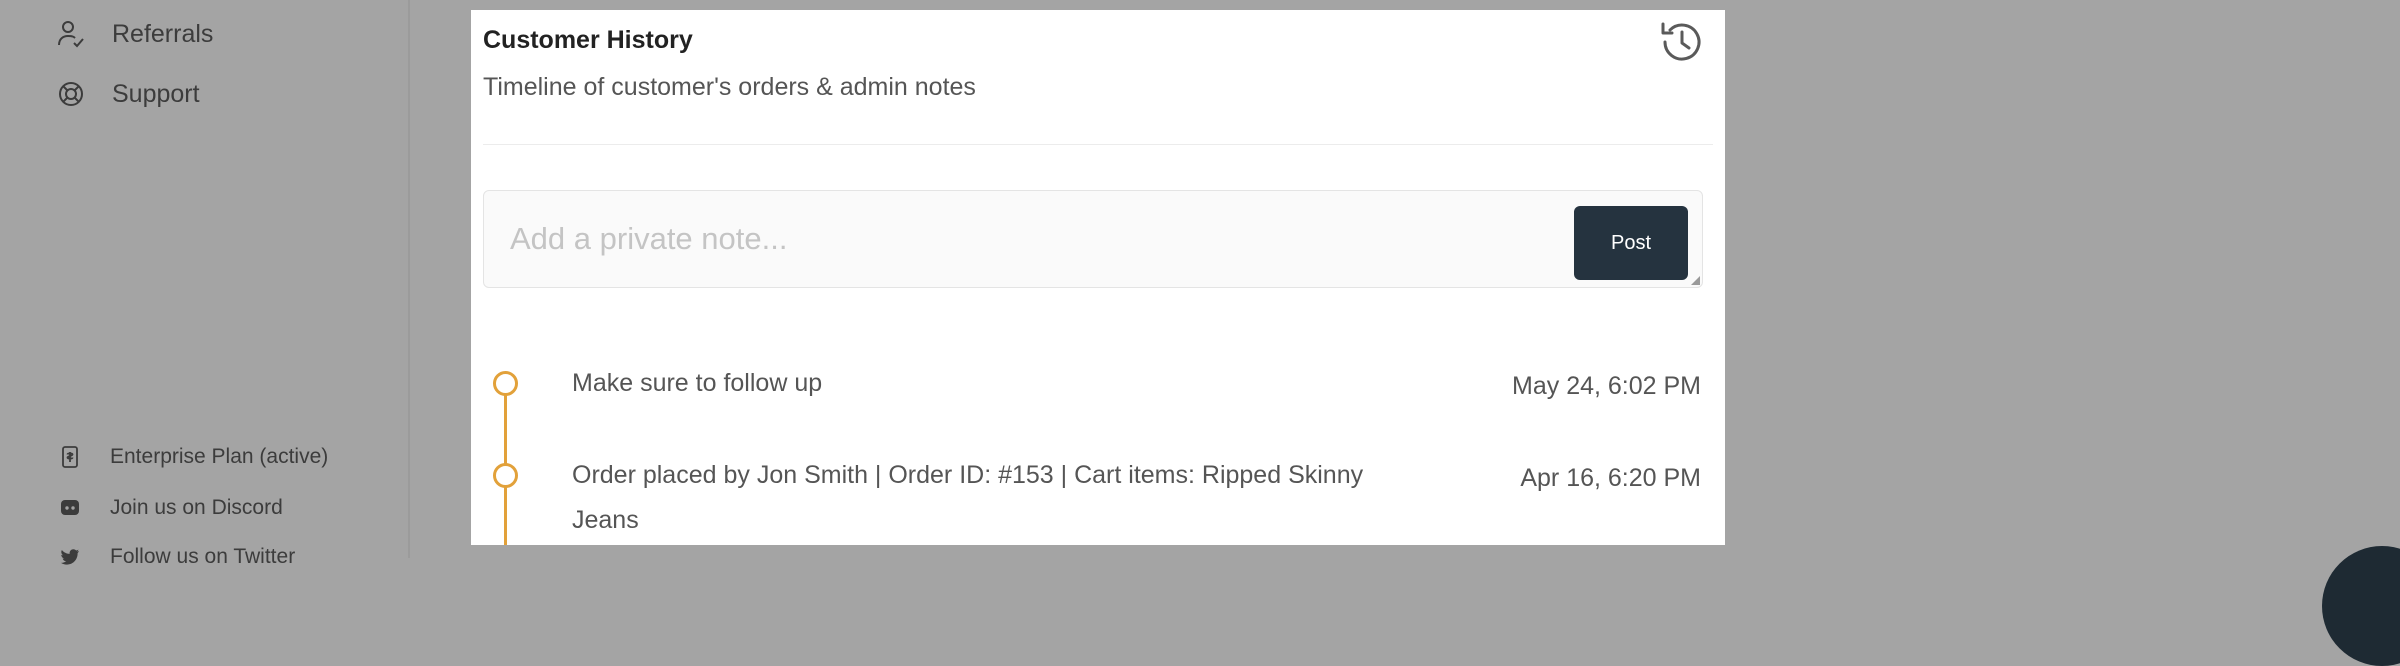 Image resolution: width=2400 pixels, height=666 pixels. Describe the element at coordinates (1098, 144) in the screenshot. I see `divider` at that location.